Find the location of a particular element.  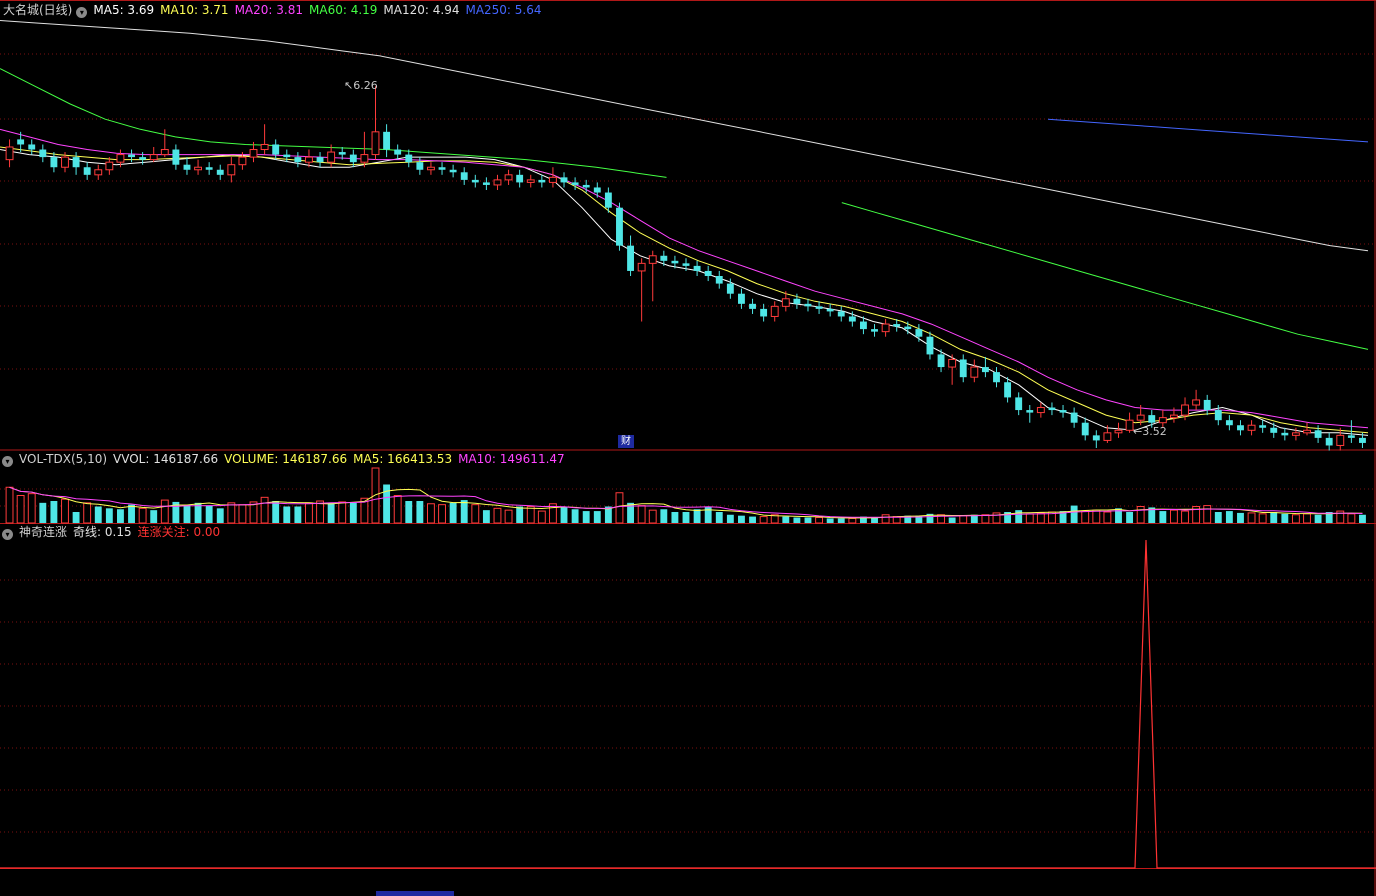

high-price-label: ↖6.26 is located at coordinates (361, 85).